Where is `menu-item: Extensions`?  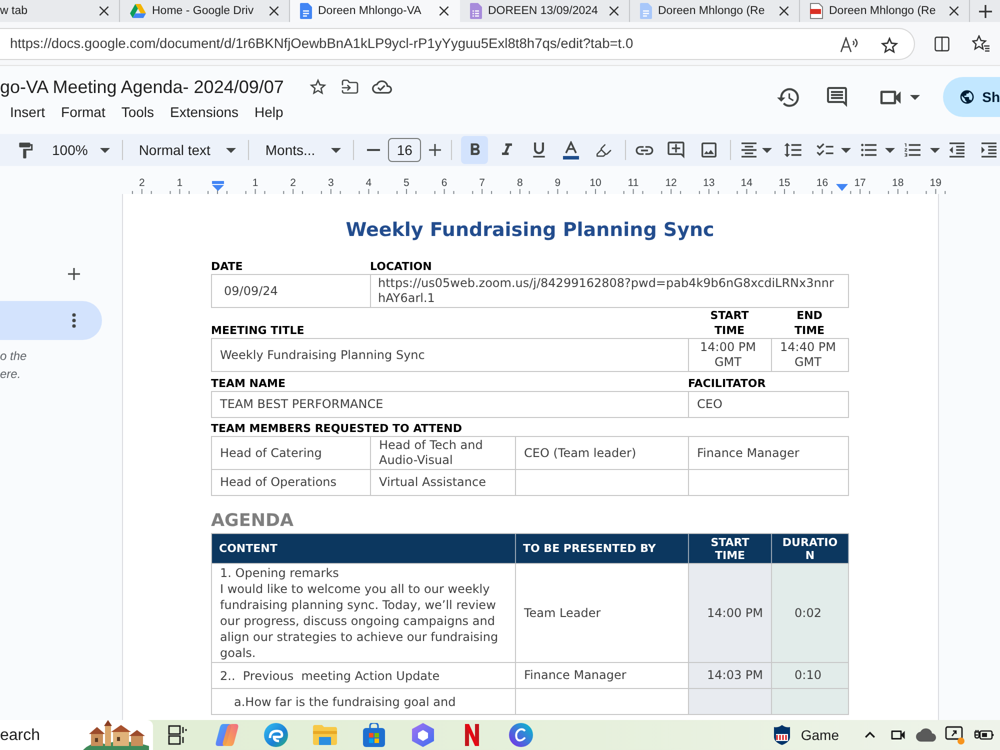 menu-item: Extensions is located at coordinates (204, 112).